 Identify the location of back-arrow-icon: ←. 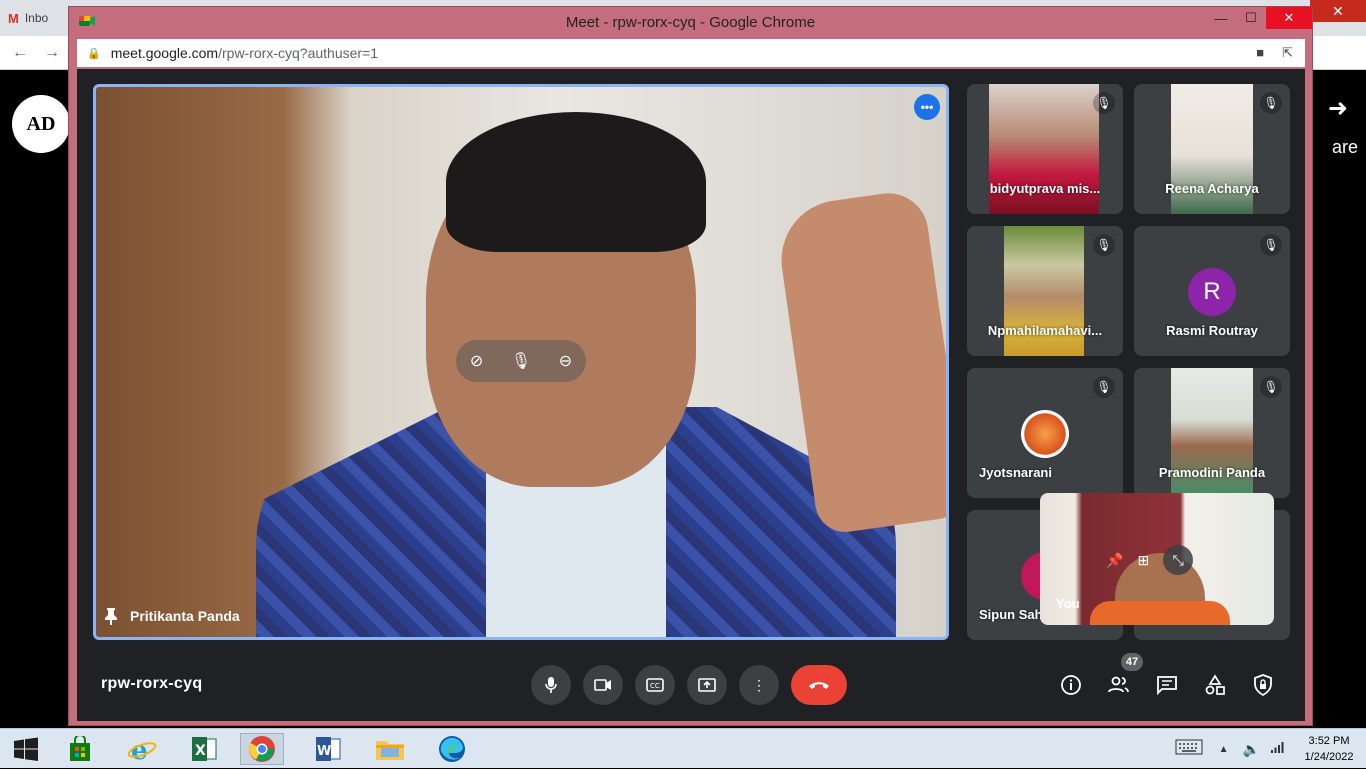
(20, 53).